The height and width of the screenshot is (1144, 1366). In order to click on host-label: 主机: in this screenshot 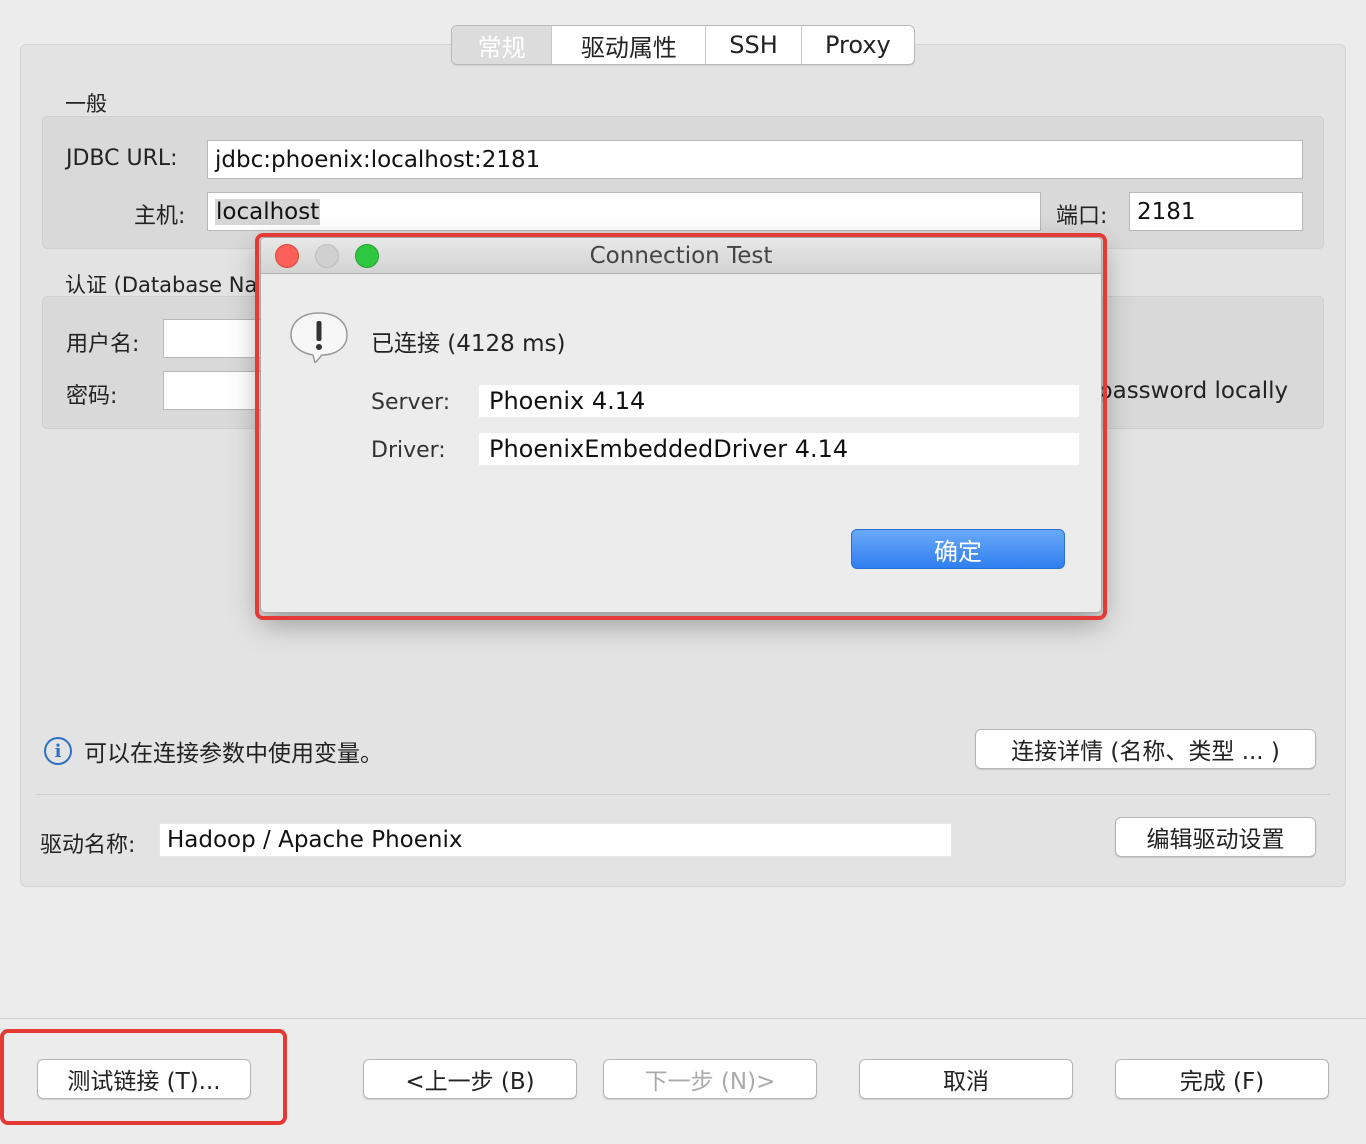, I will do `click(160, 216)`.